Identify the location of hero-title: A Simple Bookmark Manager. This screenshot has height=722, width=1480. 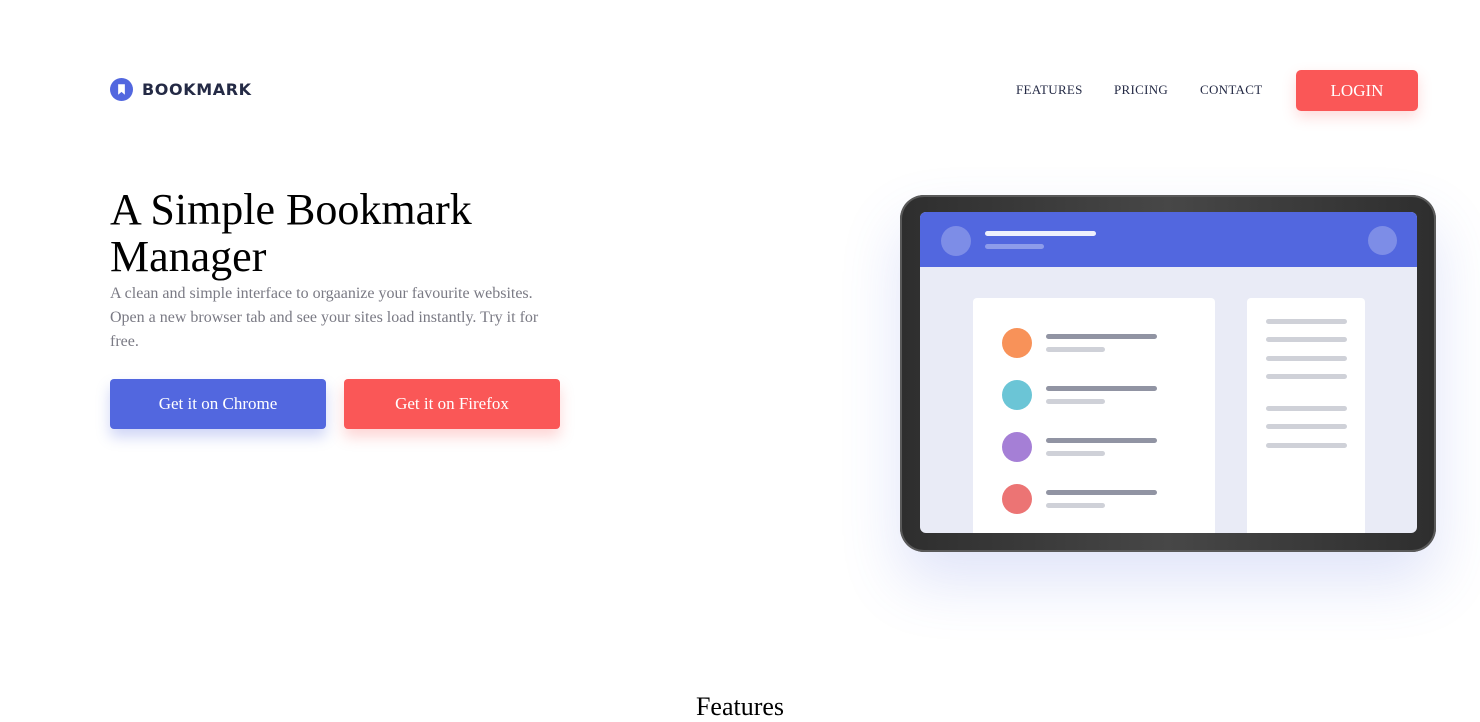
(291, 233).